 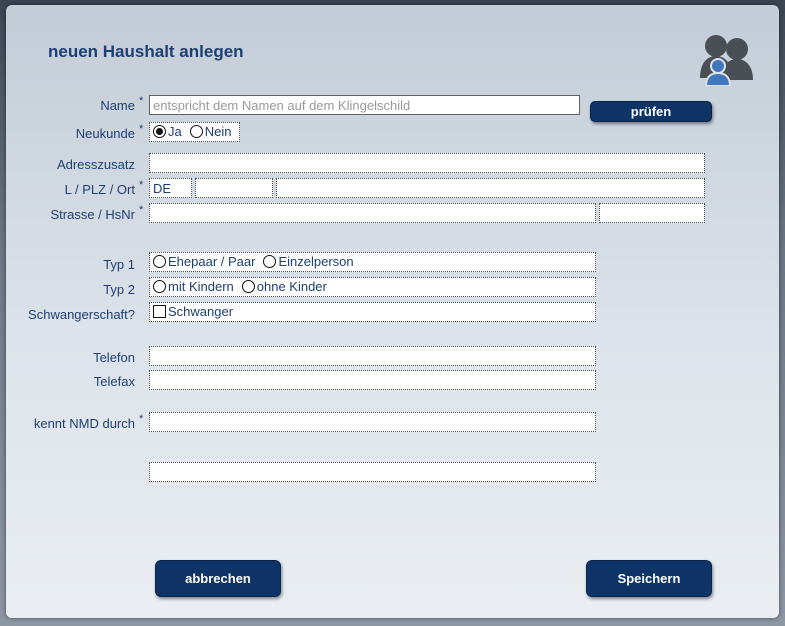 What do you see at coordinates (364, 105) in the screenshot?
I see `name-input` at bounding box center [364, 105].